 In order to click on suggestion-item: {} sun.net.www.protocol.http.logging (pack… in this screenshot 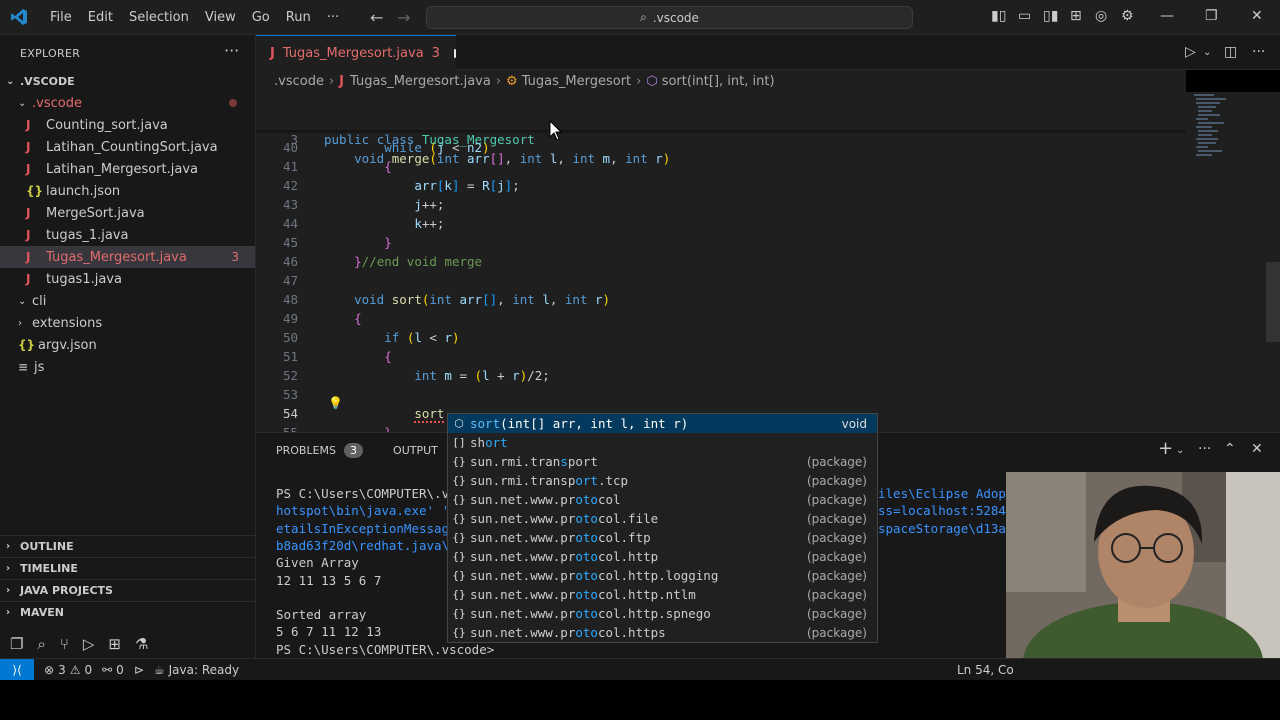, I will do `click(662, 575)`.